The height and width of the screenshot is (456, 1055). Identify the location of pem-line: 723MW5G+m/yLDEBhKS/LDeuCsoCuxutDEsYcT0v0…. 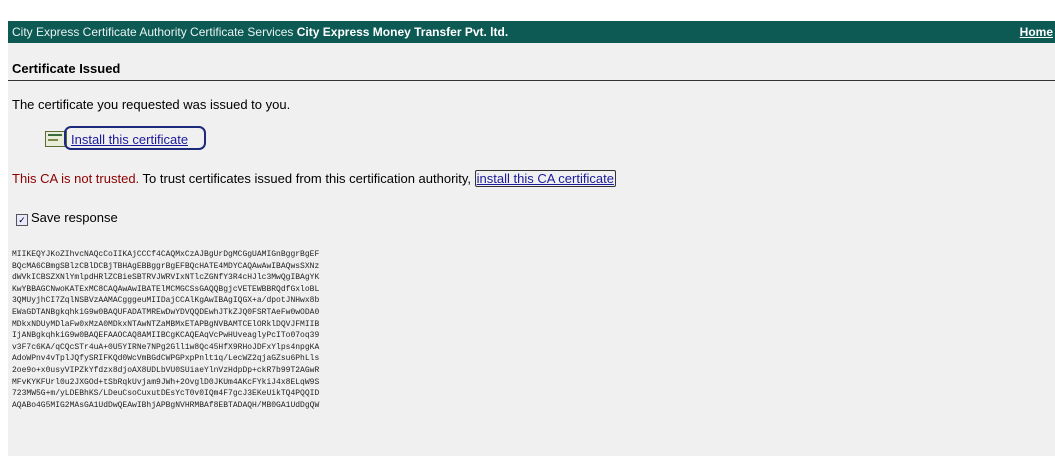
(166, 394).